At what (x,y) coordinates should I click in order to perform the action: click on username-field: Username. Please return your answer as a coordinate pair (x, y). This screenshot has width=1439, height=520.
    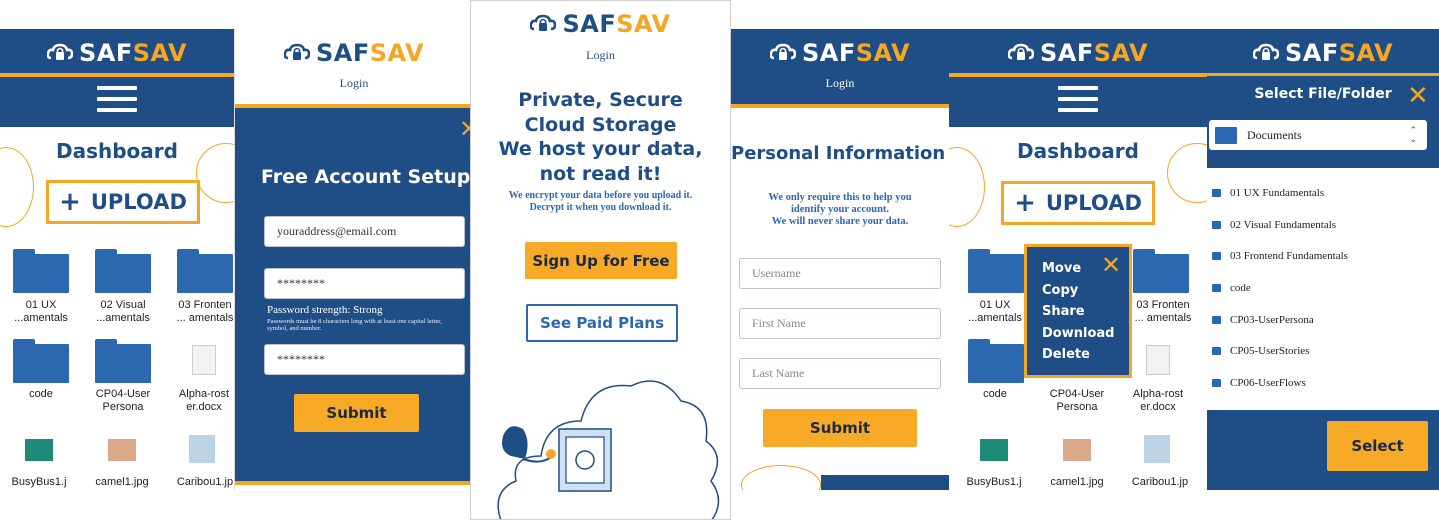
    Looking at the image, I should click on (840, 273).